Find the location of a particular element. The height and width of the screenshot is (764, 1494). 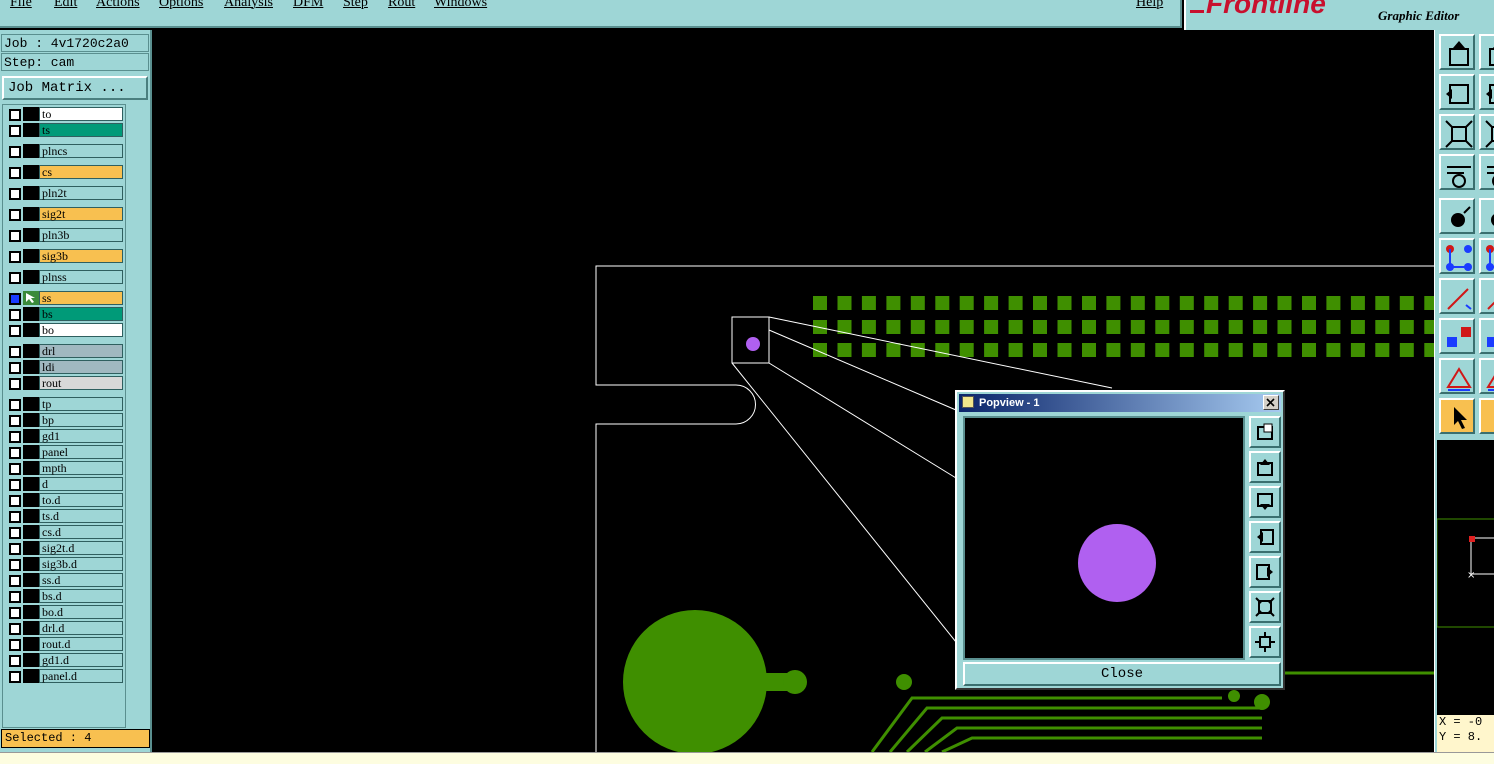

layer-name: sig3b.d is located at coordinates (81, 564).